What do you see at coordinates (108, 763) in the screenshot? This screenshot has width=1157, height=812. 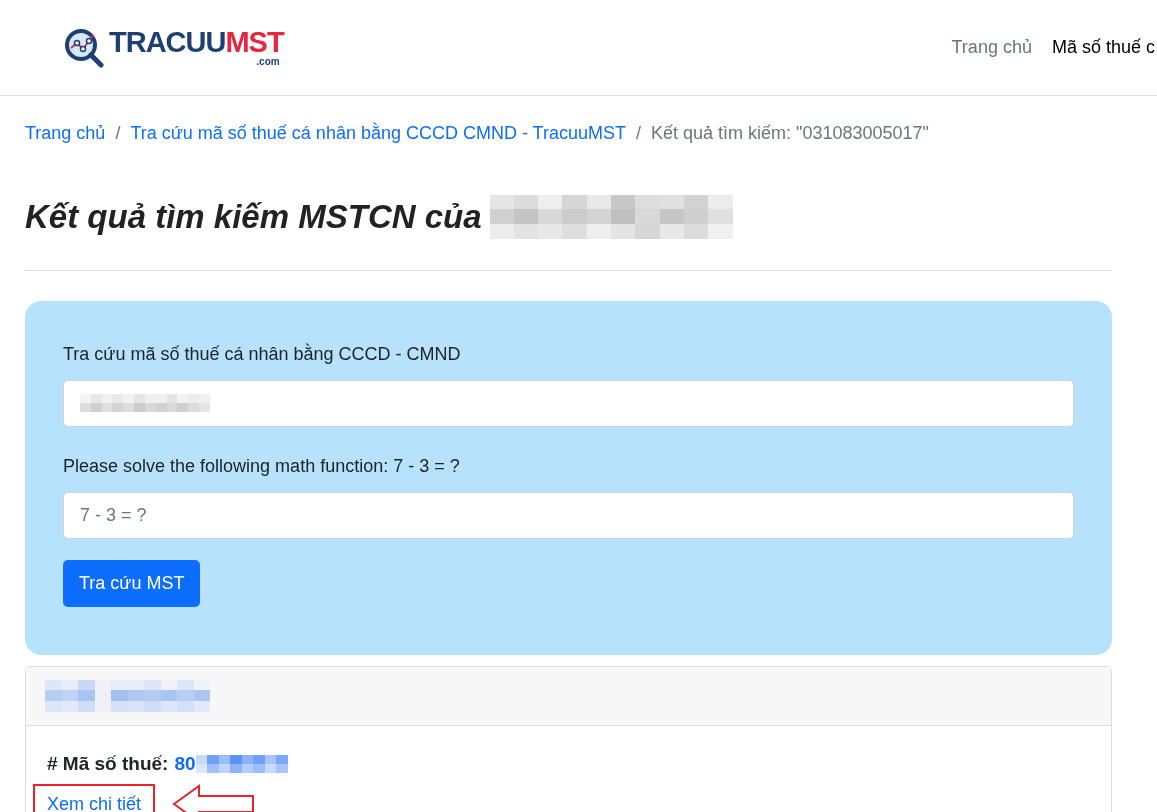 I see `tax-code-label: # Mã số thuế:` at bounding box center [108, 763].